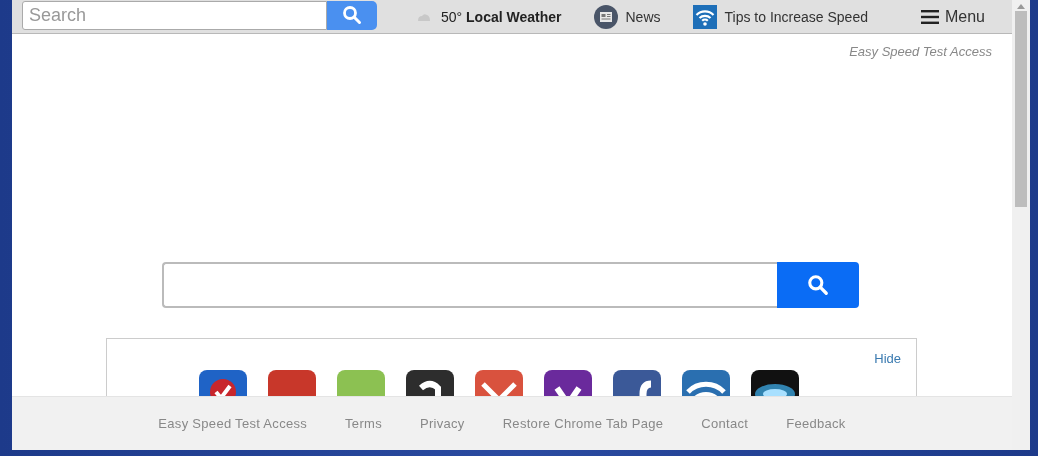  I want to click on cloud-icon, so click(424, 16).